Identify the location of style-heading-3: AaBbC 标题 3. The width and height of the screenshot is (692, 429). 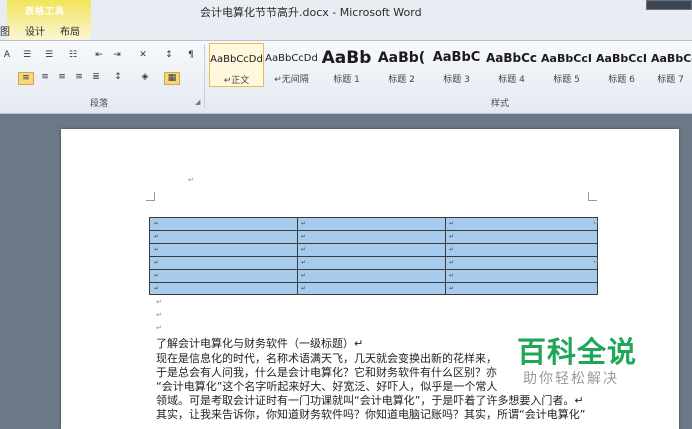
(456, 65).